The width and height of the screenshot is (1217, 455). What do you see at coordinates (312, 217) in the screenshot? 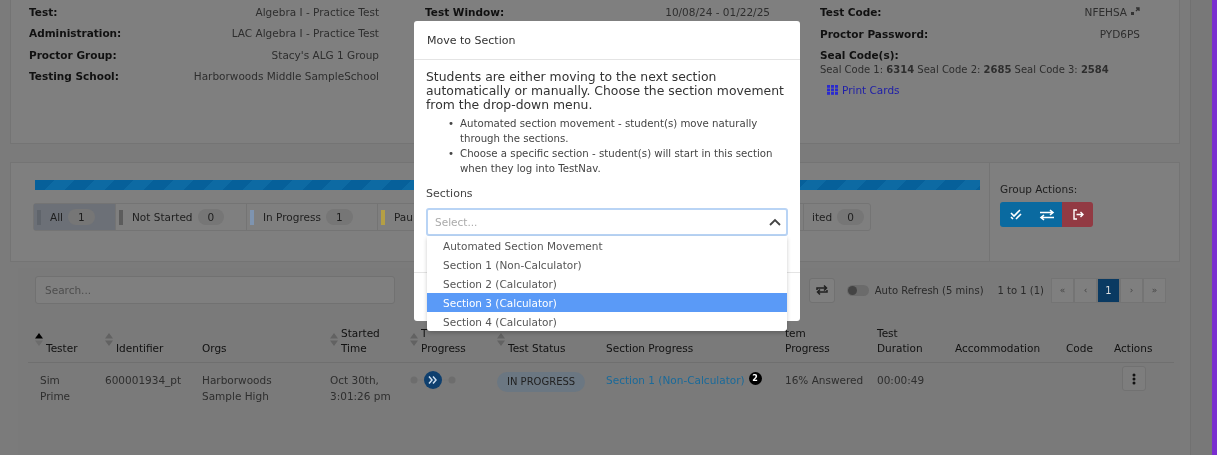
I see `filter-tab: In Progress 1` at bounding box center [312, 217].